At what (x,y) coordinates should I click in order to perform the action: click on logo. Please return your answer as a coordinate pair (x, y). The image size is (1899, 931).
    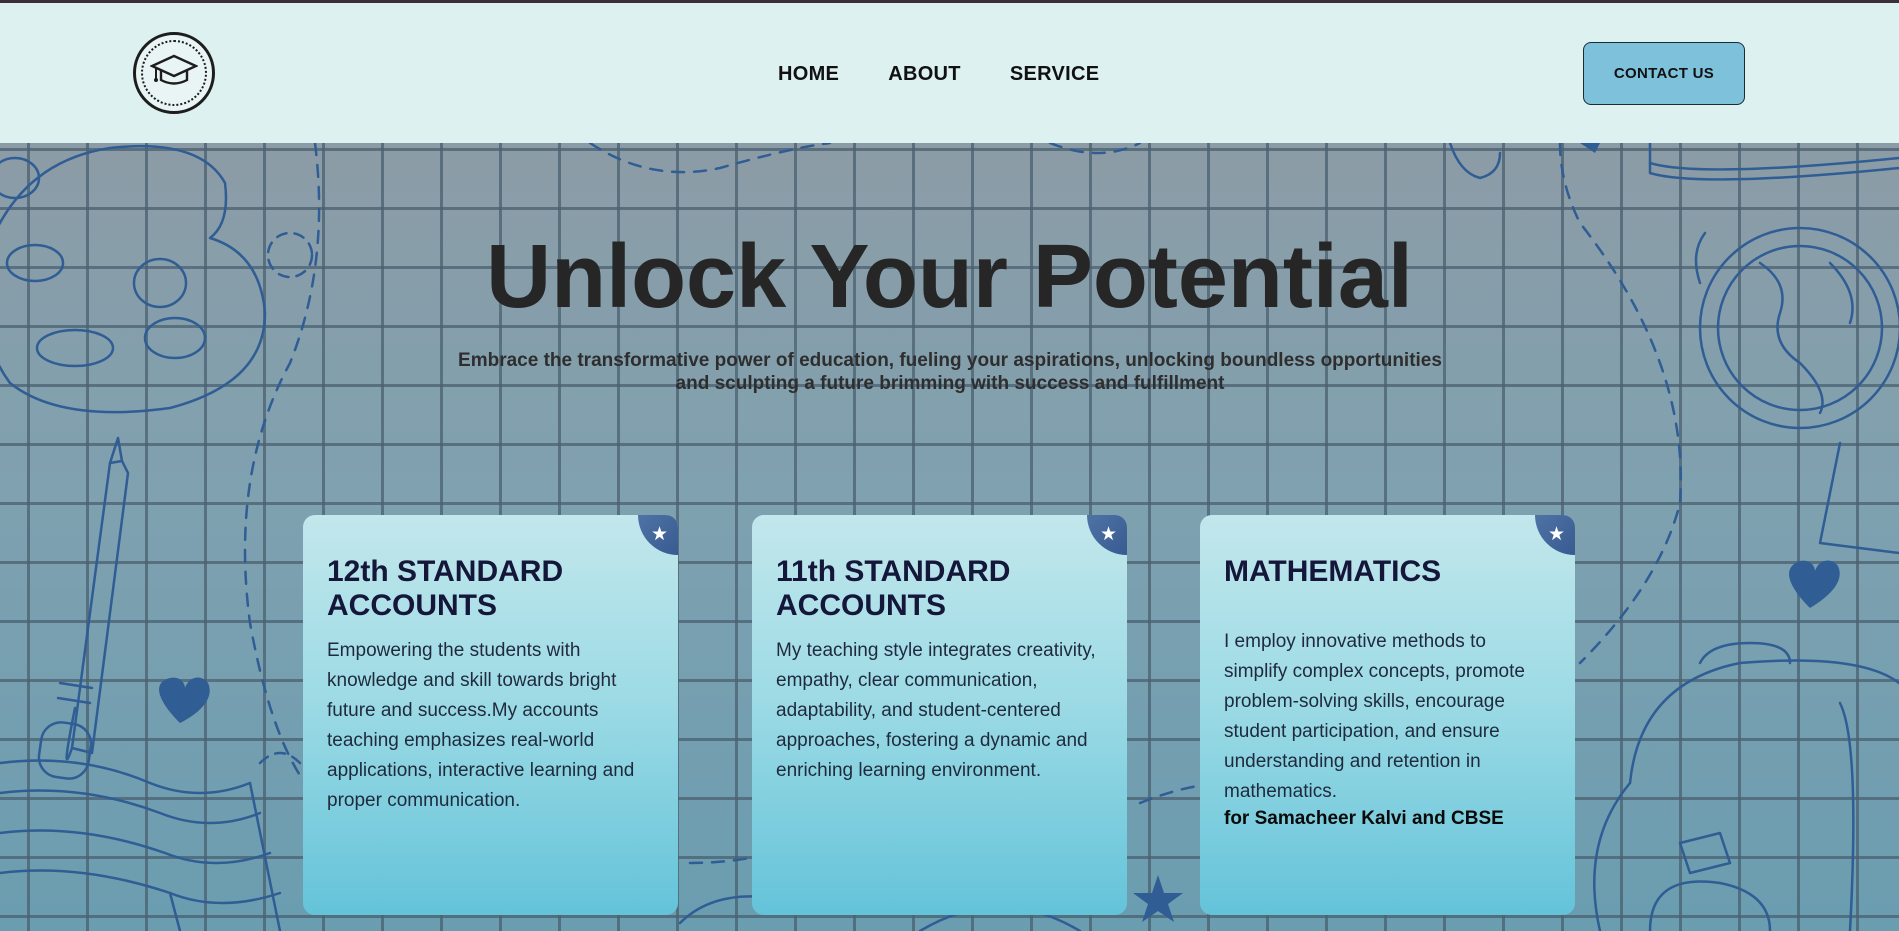
    Looking at the image, I should click on (174, 73).